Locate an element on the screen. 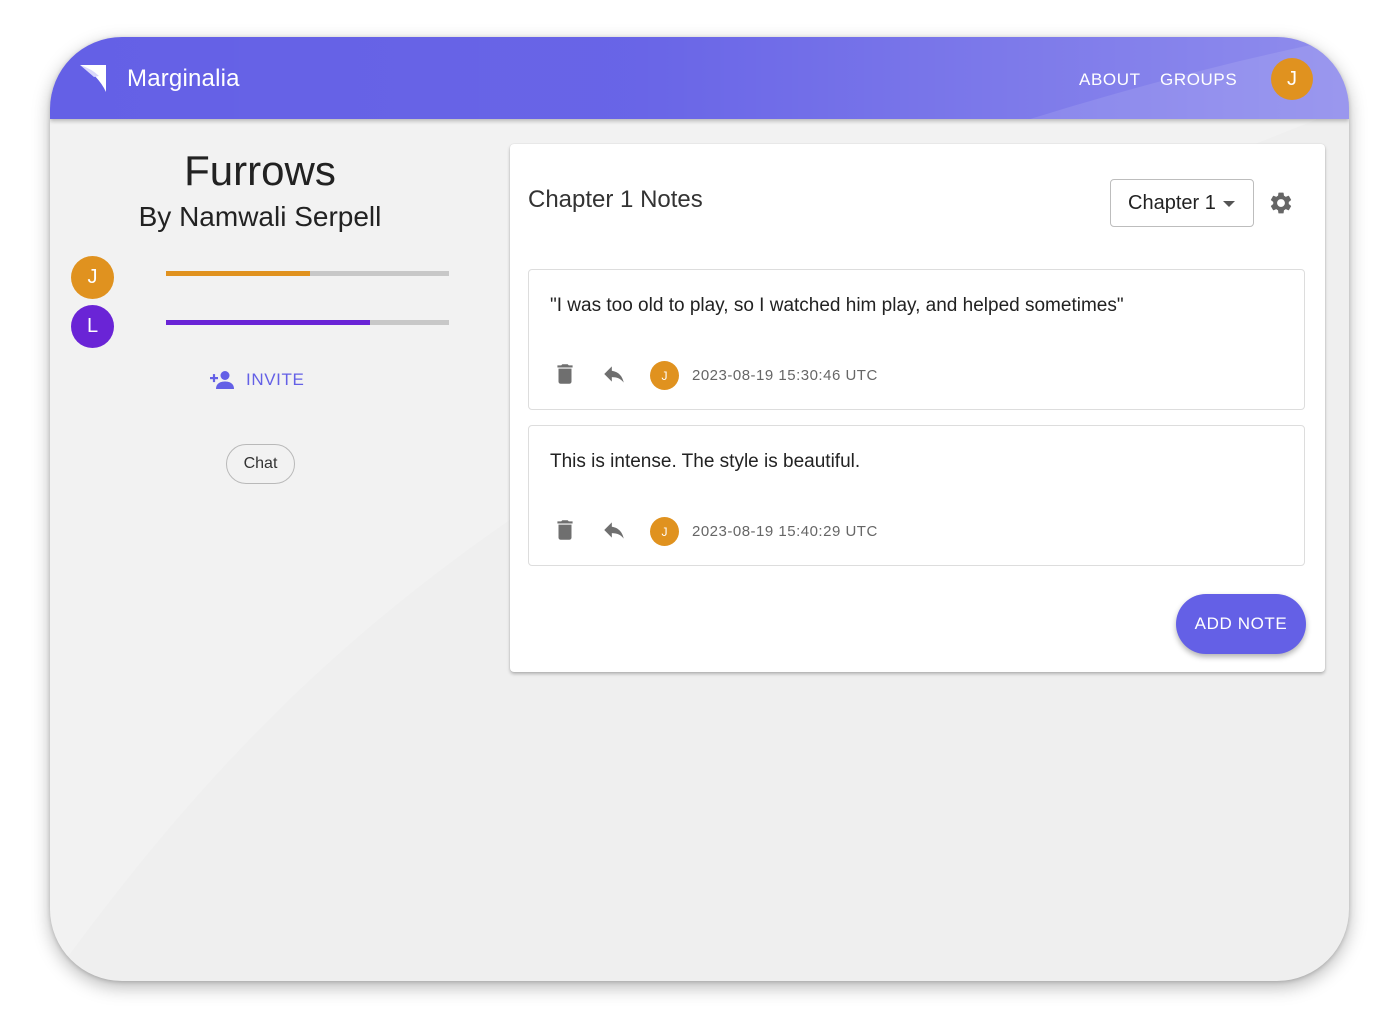 This screenshot has width=1399, height=1018. brand-name: Marginalia is located at coordinates (183, 79).